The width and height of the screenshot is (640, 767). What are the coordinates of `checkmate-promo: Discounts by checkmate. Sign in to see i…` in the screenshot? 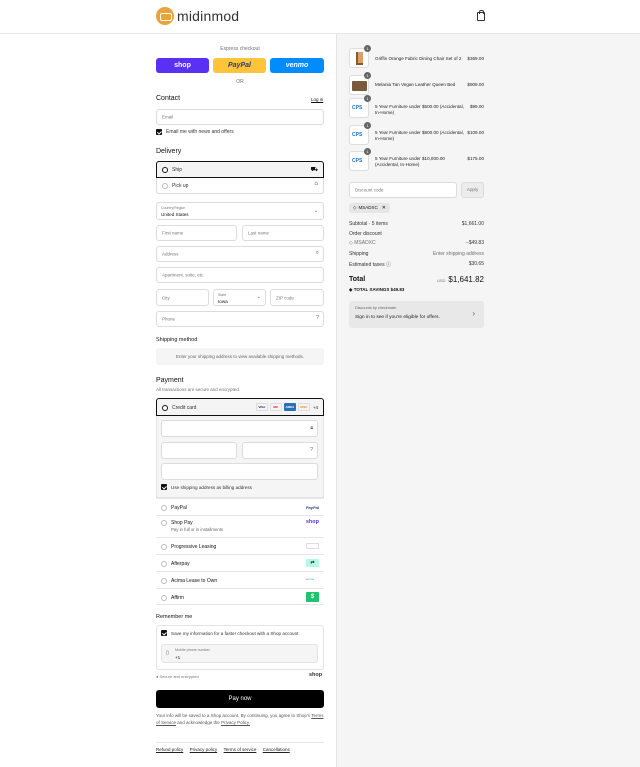 It's located at (416, 314).